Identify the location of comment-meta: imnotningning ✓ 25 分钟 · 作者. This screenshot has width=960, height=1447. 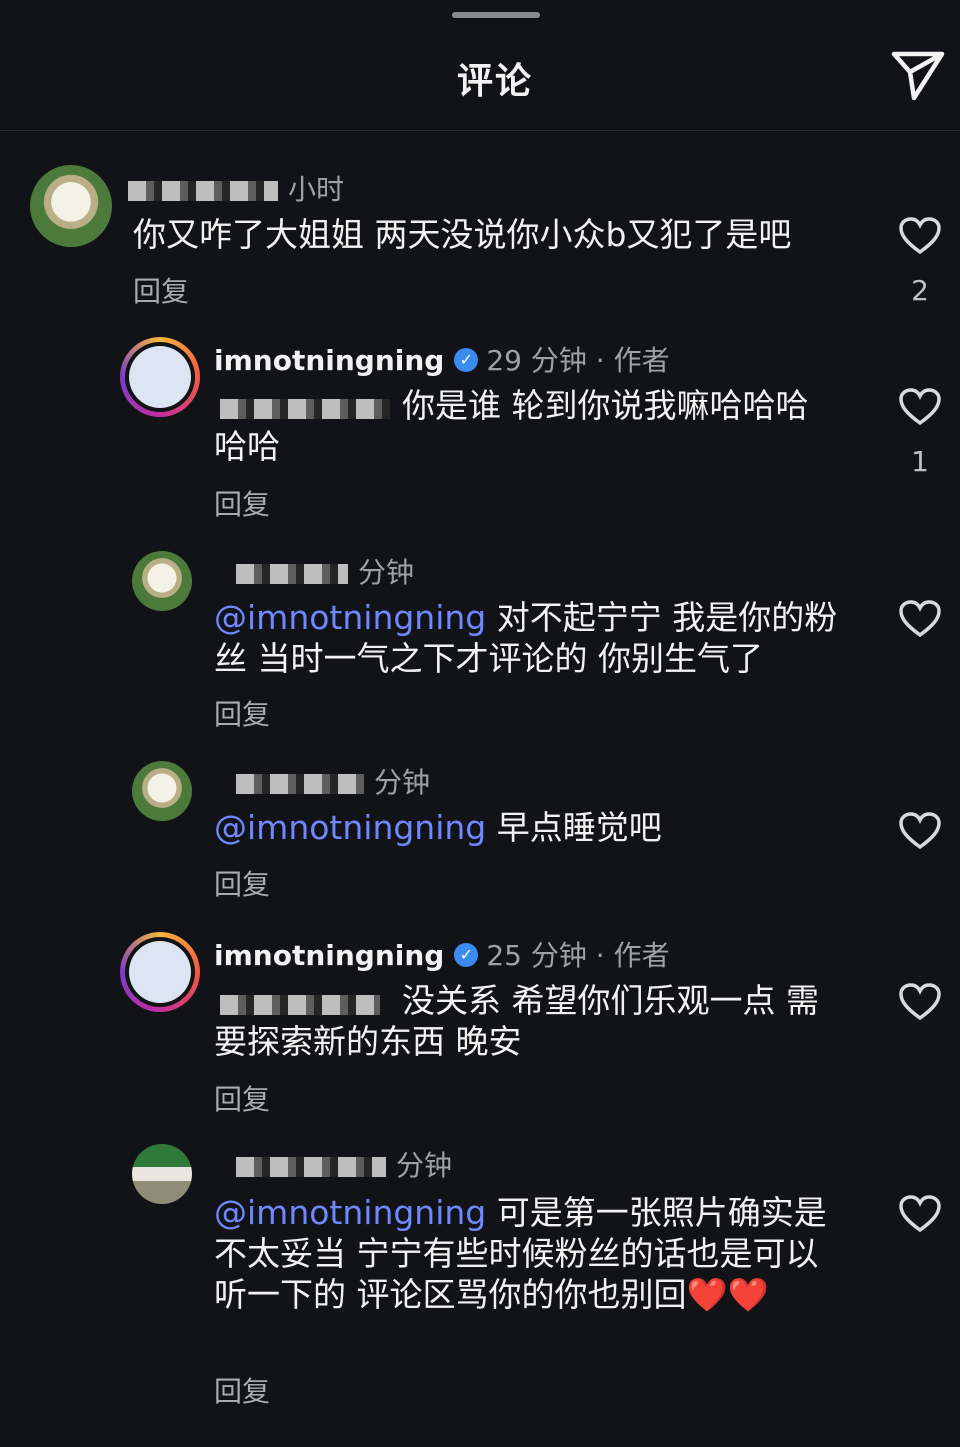
(442, 954).